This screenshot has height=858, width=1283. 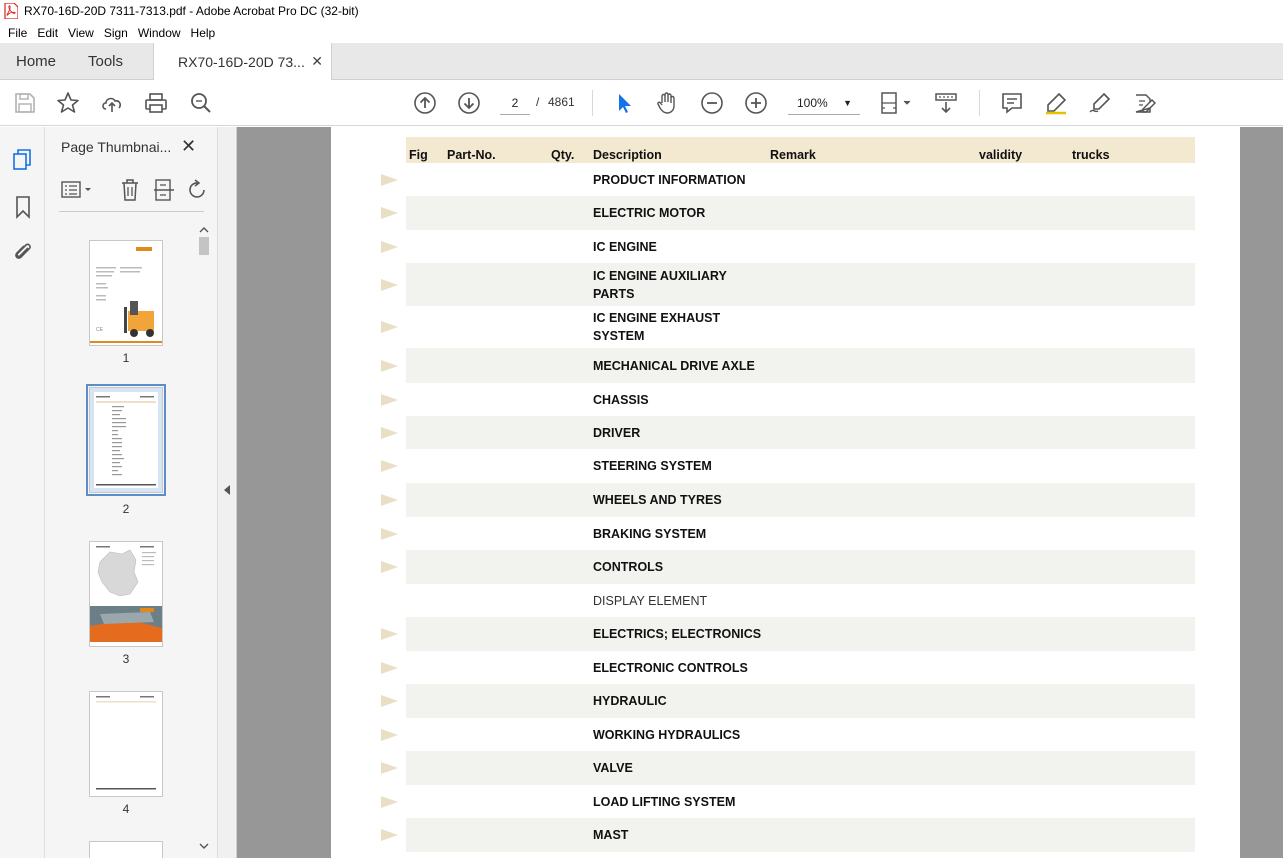 What do you see at coordinates (201, 103) in the screenshot?
I see `search-icon` at bounding box center [201, 103].